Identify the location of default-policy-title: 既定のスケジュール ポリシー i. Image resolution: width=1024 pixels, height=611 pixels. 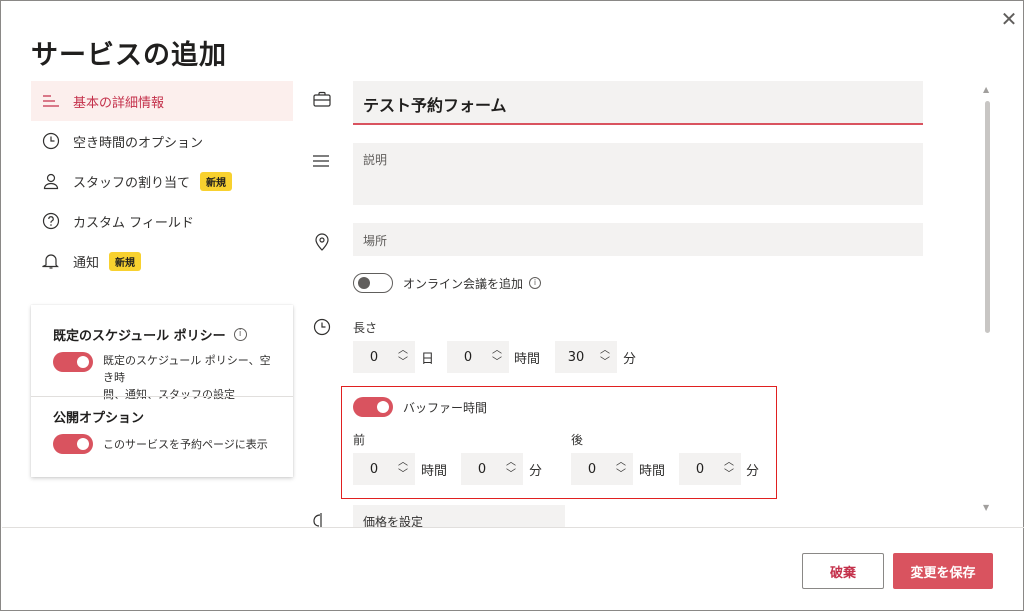
(162, 334).